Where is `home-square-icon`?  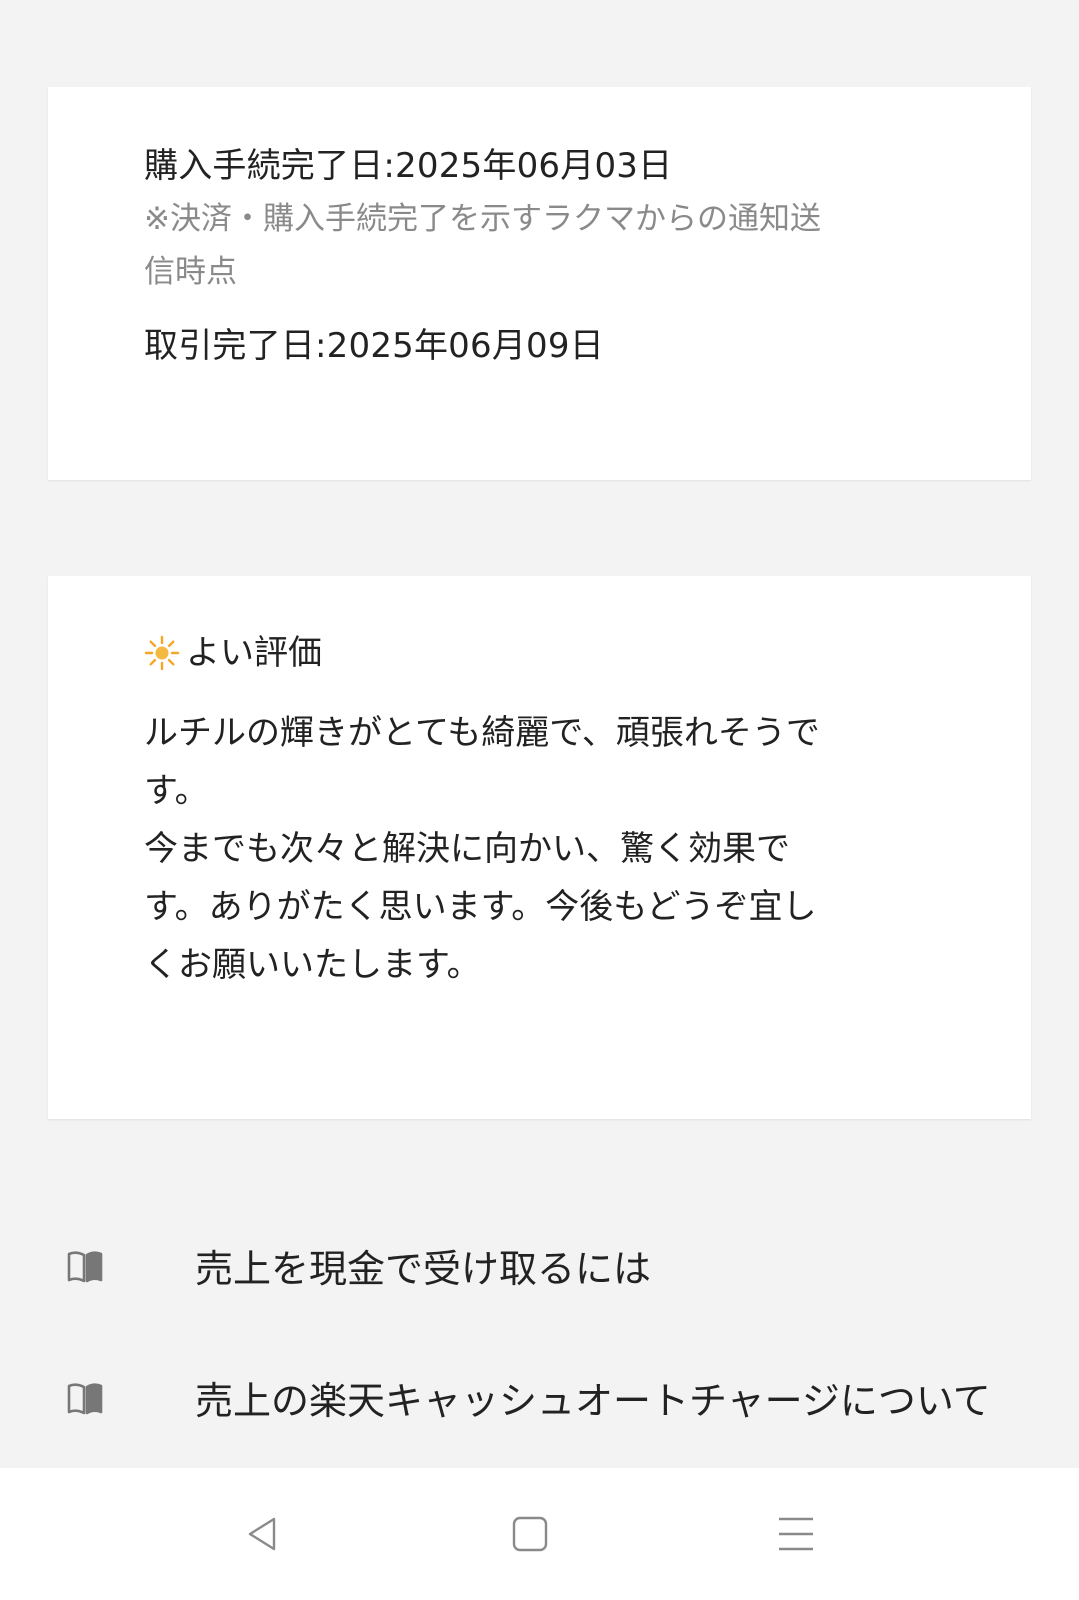
home-square-icon is located at coordinates (530, 1536).